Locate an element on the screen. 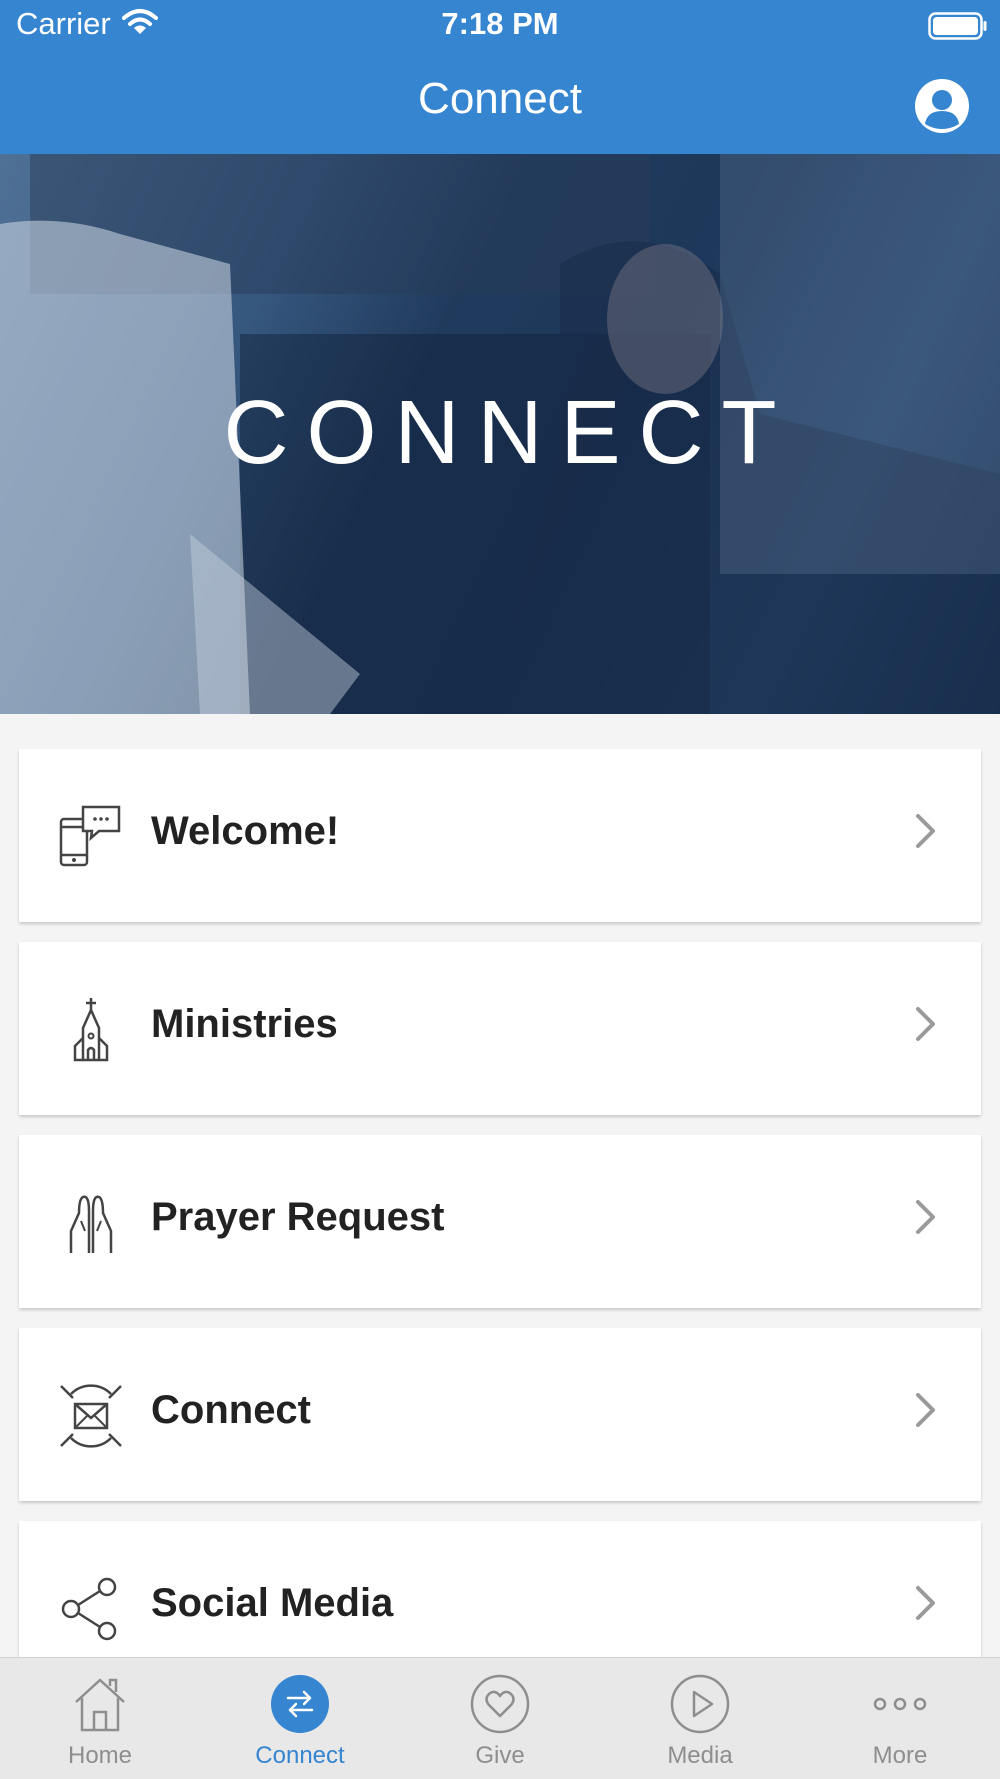  play-icon is located at coordinates (700, 1704).